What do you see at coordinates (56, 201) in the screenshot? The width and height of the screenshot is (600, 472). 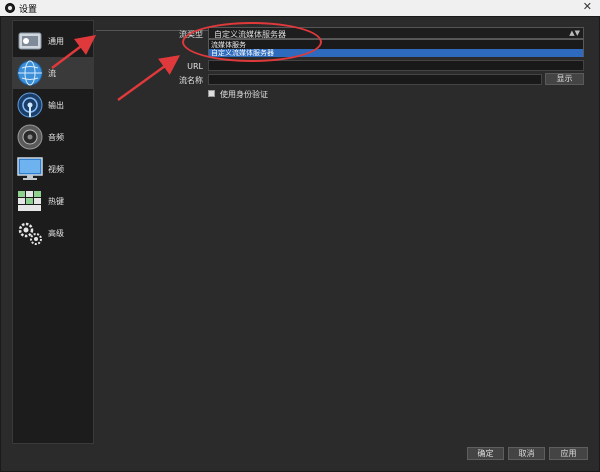 I see `sidebar-item-label: 热键` at bounding box center [56, 201].